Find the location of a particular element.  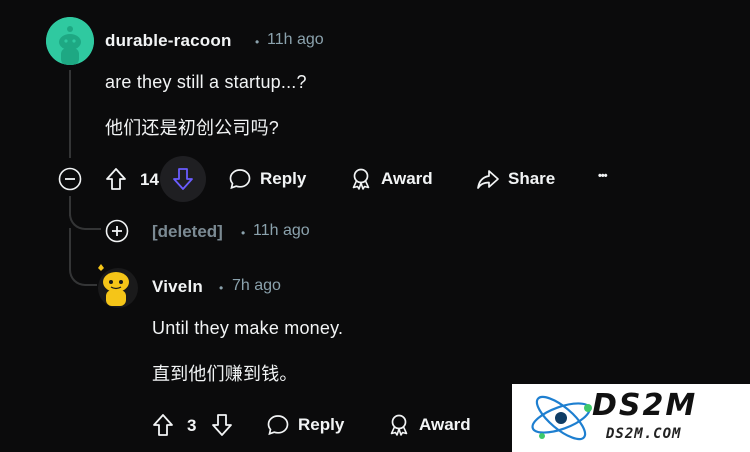

share-arrow-icon is located at coordinates (488, 179).